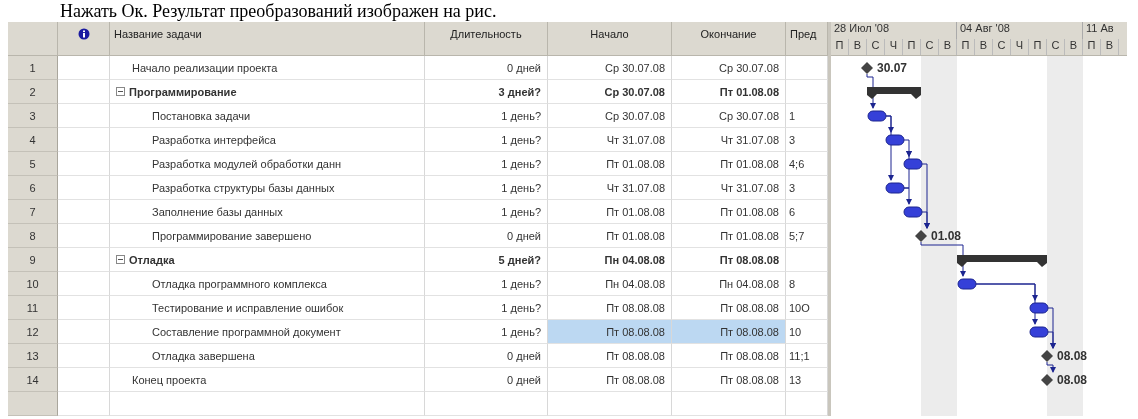  What do you see at coordinates (33, 212) in the screenshot?
I see `row-number: 7` at bounding box center [33, 212].